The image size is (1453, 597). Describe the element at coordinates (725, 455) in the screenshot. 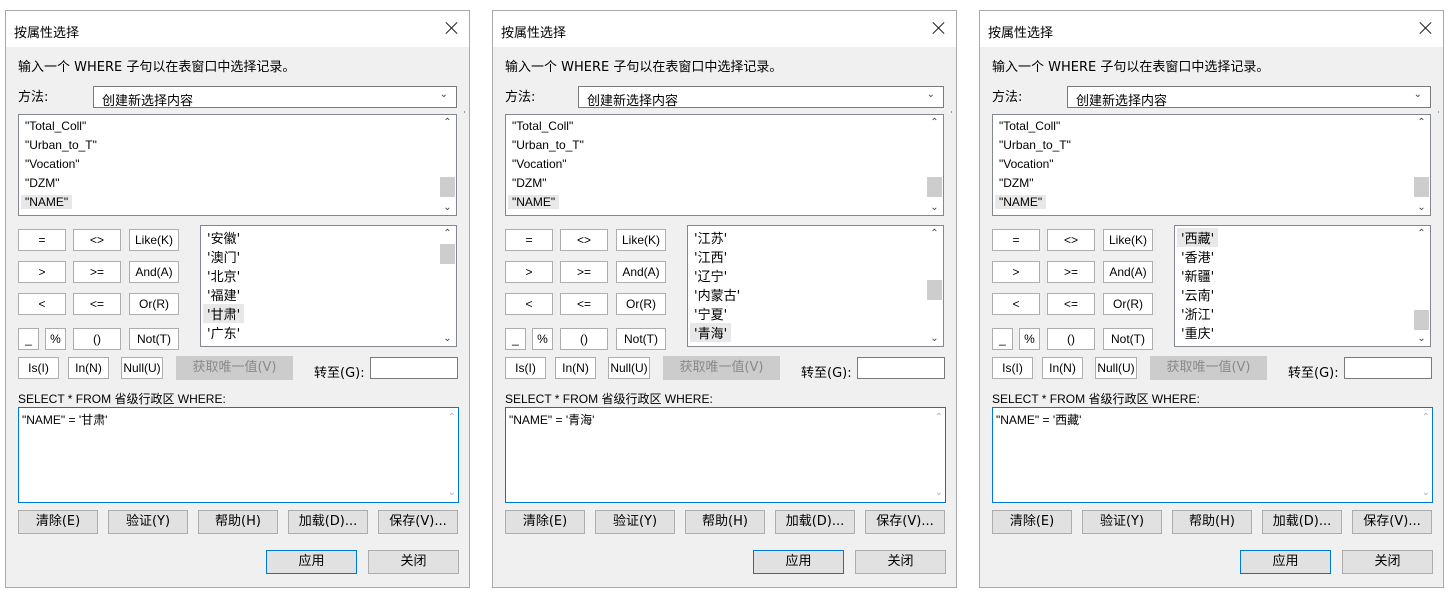

I see `expression-textbox: "NAME" = '青海' ⌃ ⌄` at that location.